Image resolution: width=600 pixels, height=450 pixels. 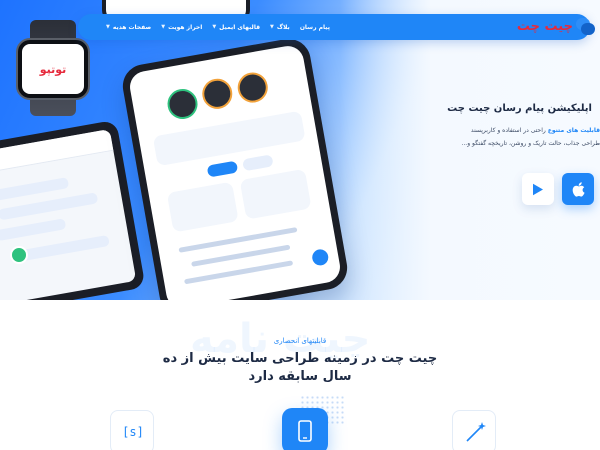 What do you see at coordinates (544, 26) in the screenshot?
I see `logo-text: چیت چت` at bounding box center [544, 26].